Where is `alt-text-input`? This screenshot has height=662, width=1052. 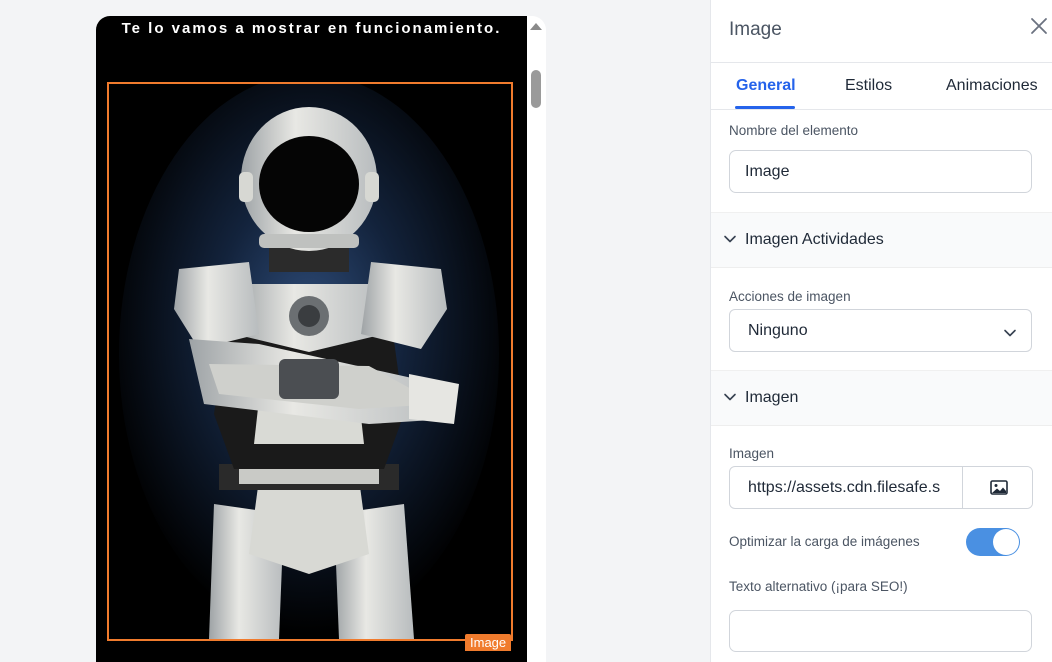
alt-text-input is located at coordinates (880, 631).